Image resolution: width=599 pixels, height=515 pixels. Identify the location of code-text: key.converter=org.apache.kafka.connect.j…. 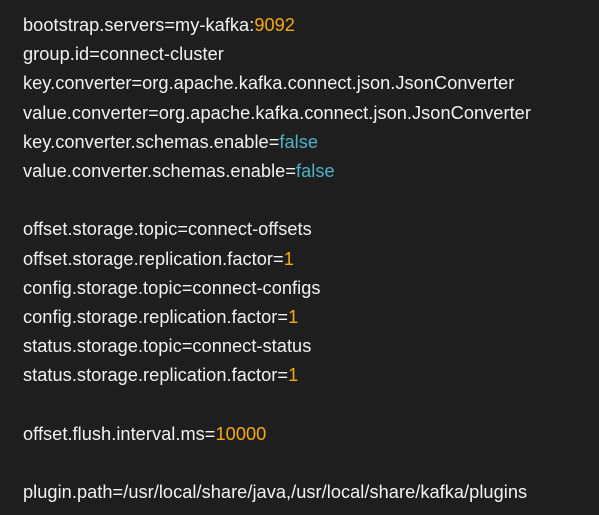
(269, 83).